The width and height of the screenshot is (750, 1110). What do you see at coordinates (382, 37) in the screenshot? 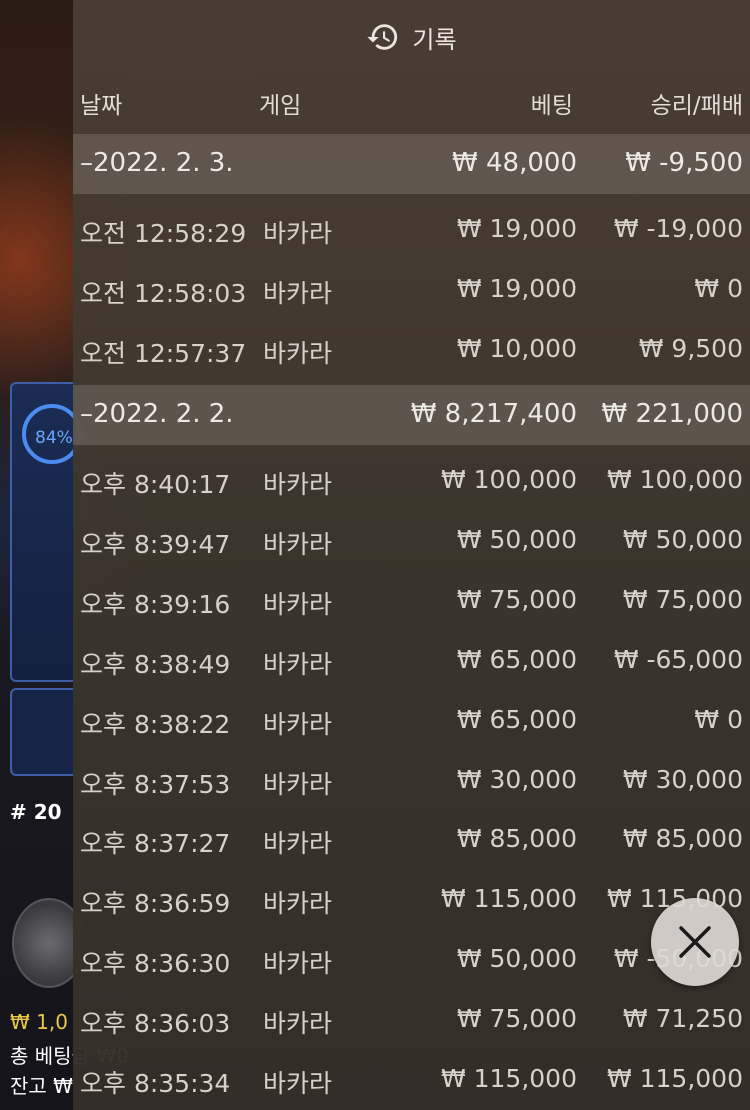
I see `history-clock-icon` at bounding box center [382, 37].